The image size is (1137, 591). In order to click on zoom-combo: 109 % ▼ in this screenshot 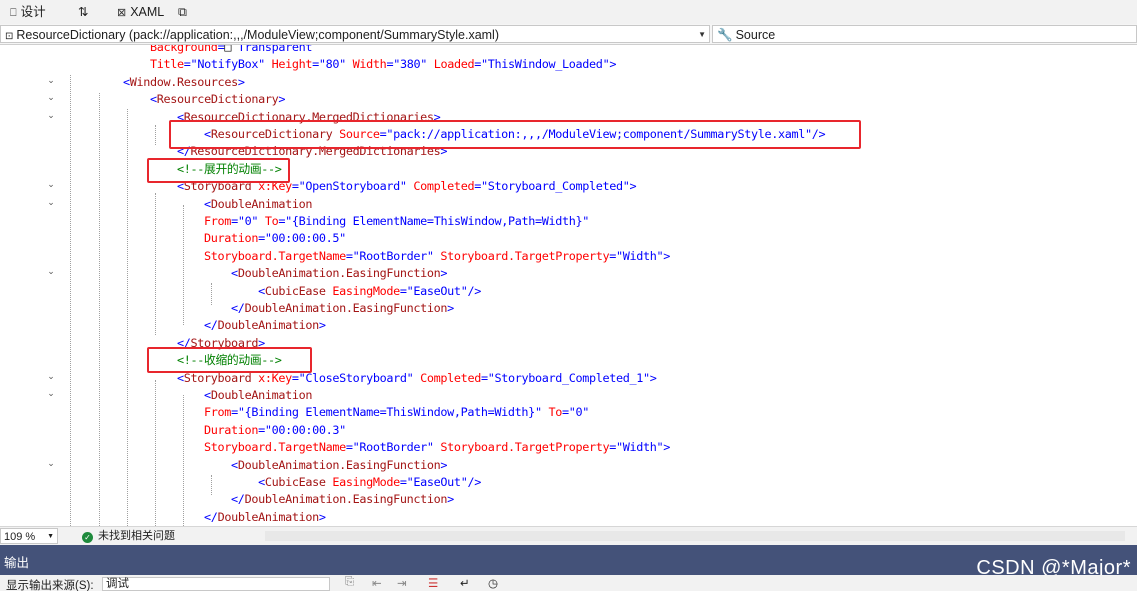, I will do `click(29, 536)`.